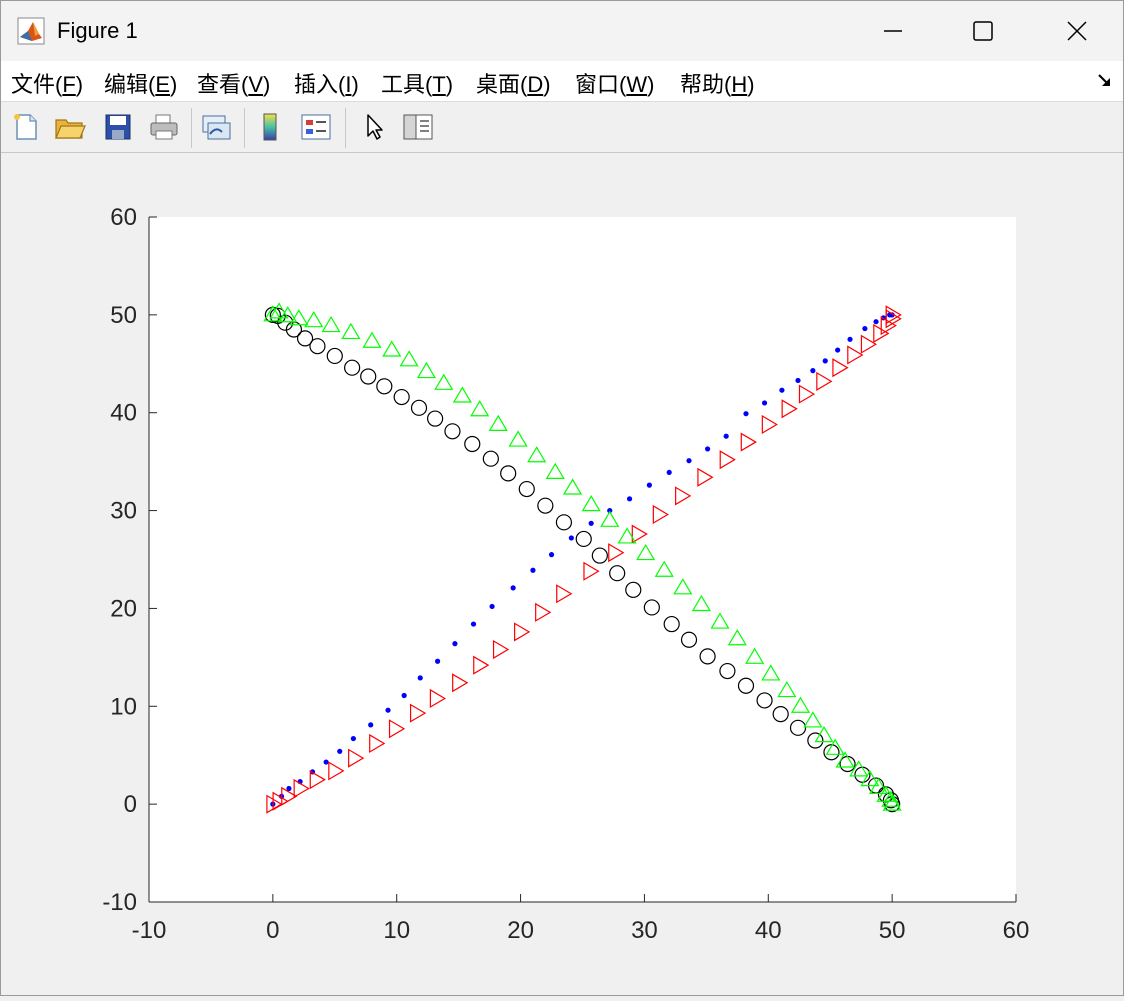 The image size is (1124, 1001). Describe the element at coordinates (149, 930) in the screenshot. I see `x-tick-label: -10` at that location.